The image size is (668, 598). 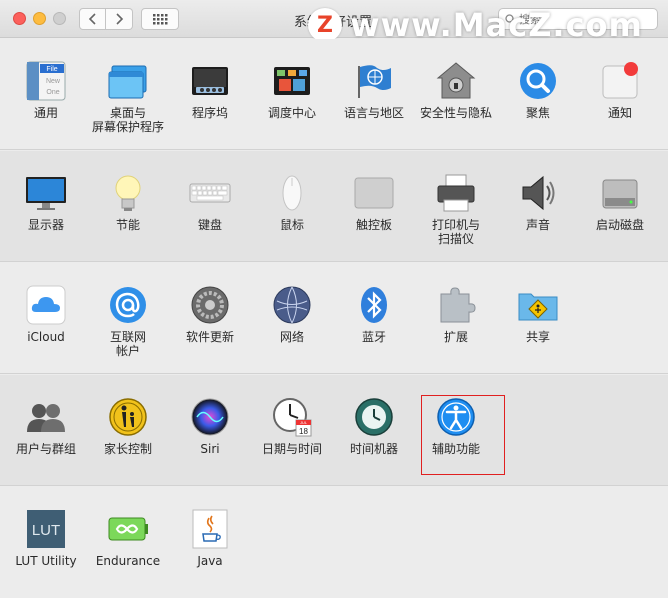 I want to click on pane-extensions: 扩展, so click(x=456, y=318).